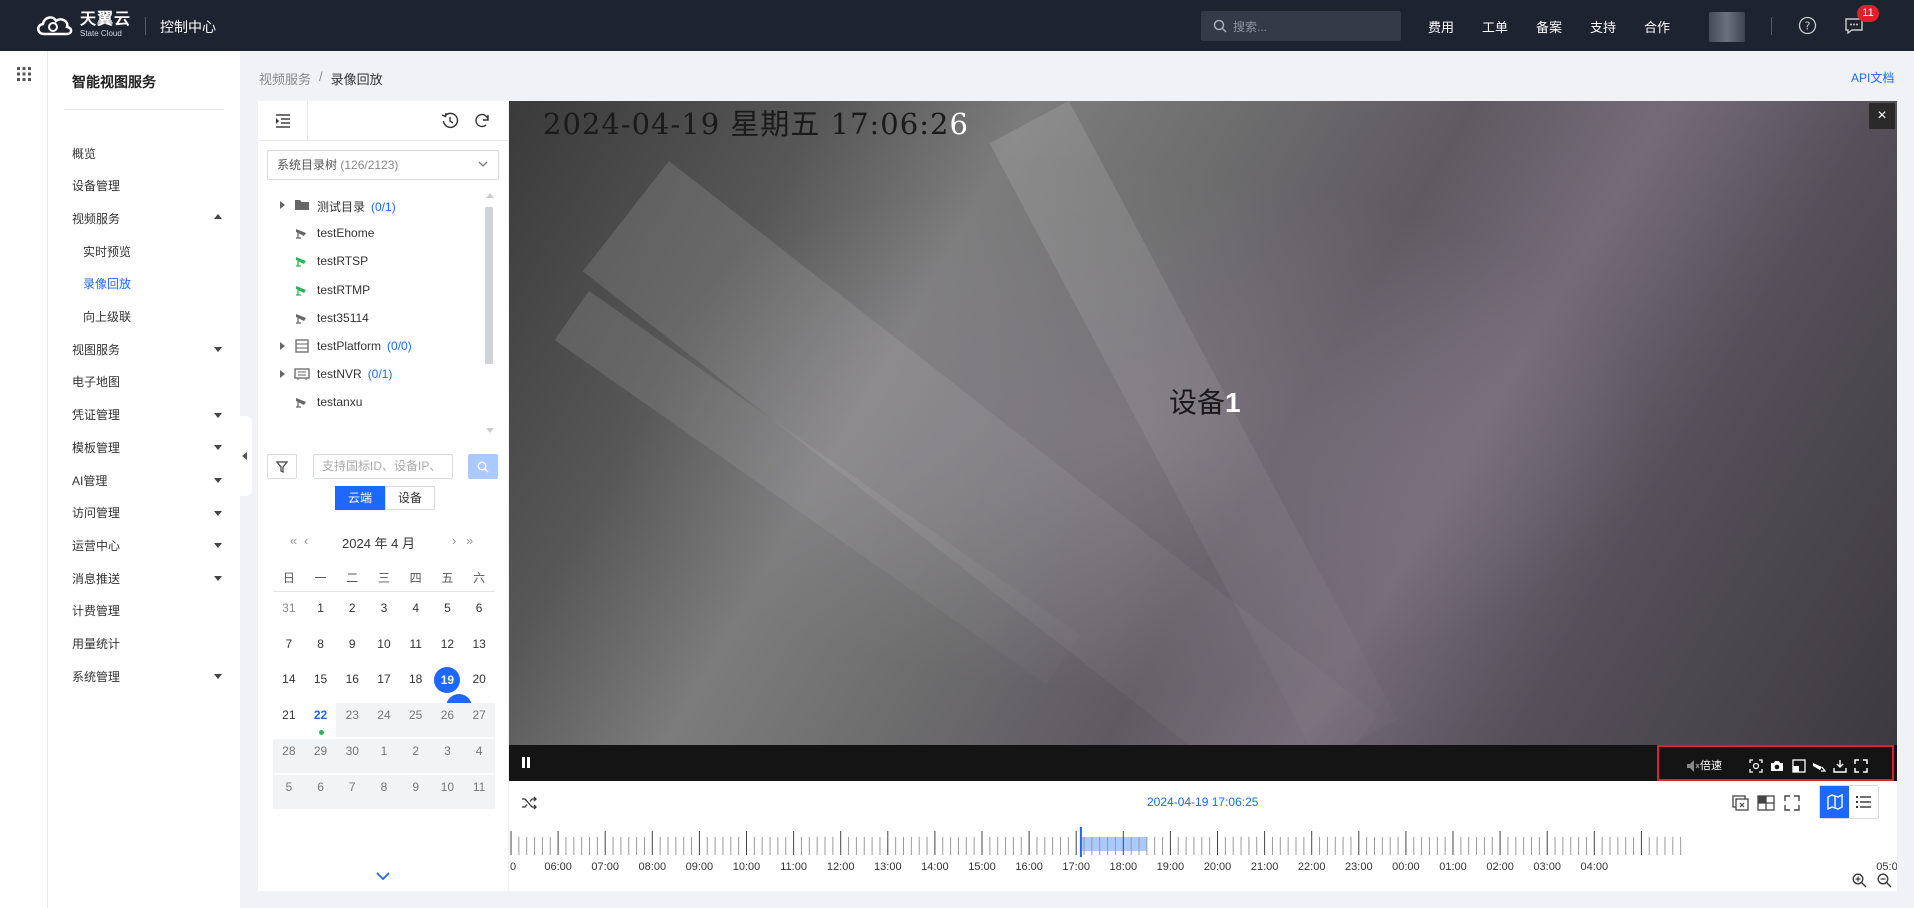 The image size is (1914, 908). I want to click on close-player-button: ×, so click(1882, 116).